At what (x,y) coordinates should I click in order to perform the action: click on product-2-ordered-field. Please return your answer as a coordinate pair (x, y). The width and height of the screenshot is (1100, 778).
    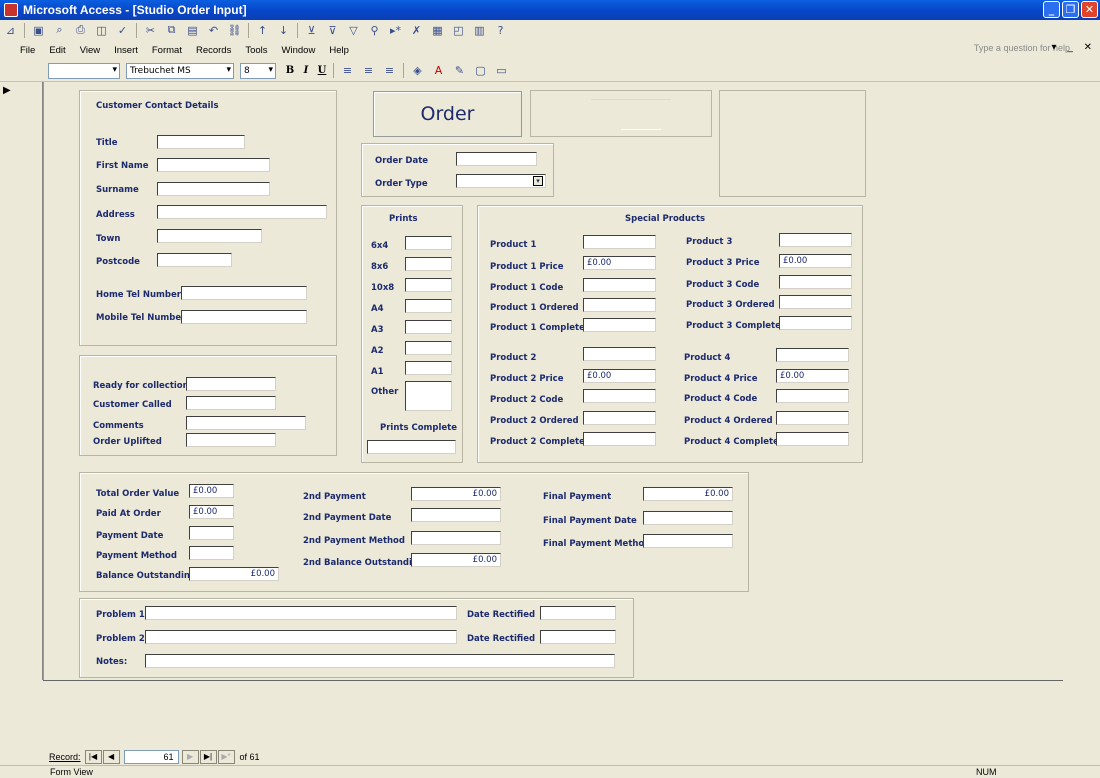
    Looking at the image, I should click on (619, 418).